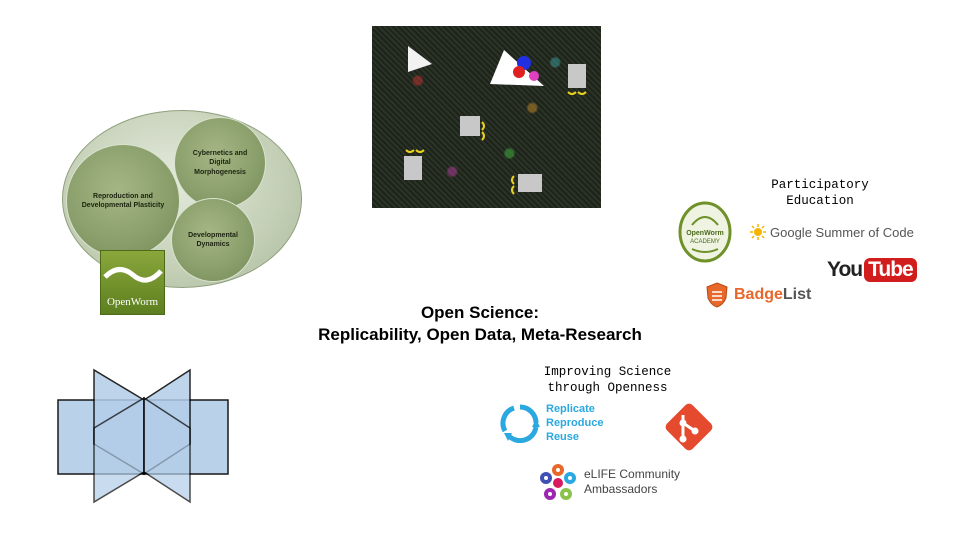  Describe the element at coordinates (563, 437) in the screenshot. I see `rrr-reuse: Reuse` at that location.